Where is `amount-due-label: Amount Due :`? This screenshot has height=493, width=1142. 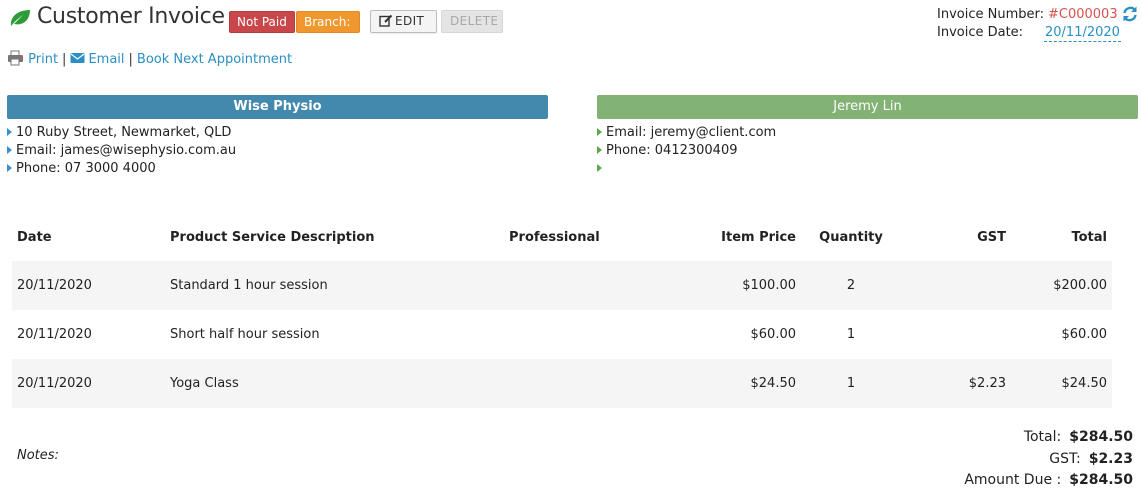
amount-due-label: Amount Due : is located at coordinates (1013, 480).